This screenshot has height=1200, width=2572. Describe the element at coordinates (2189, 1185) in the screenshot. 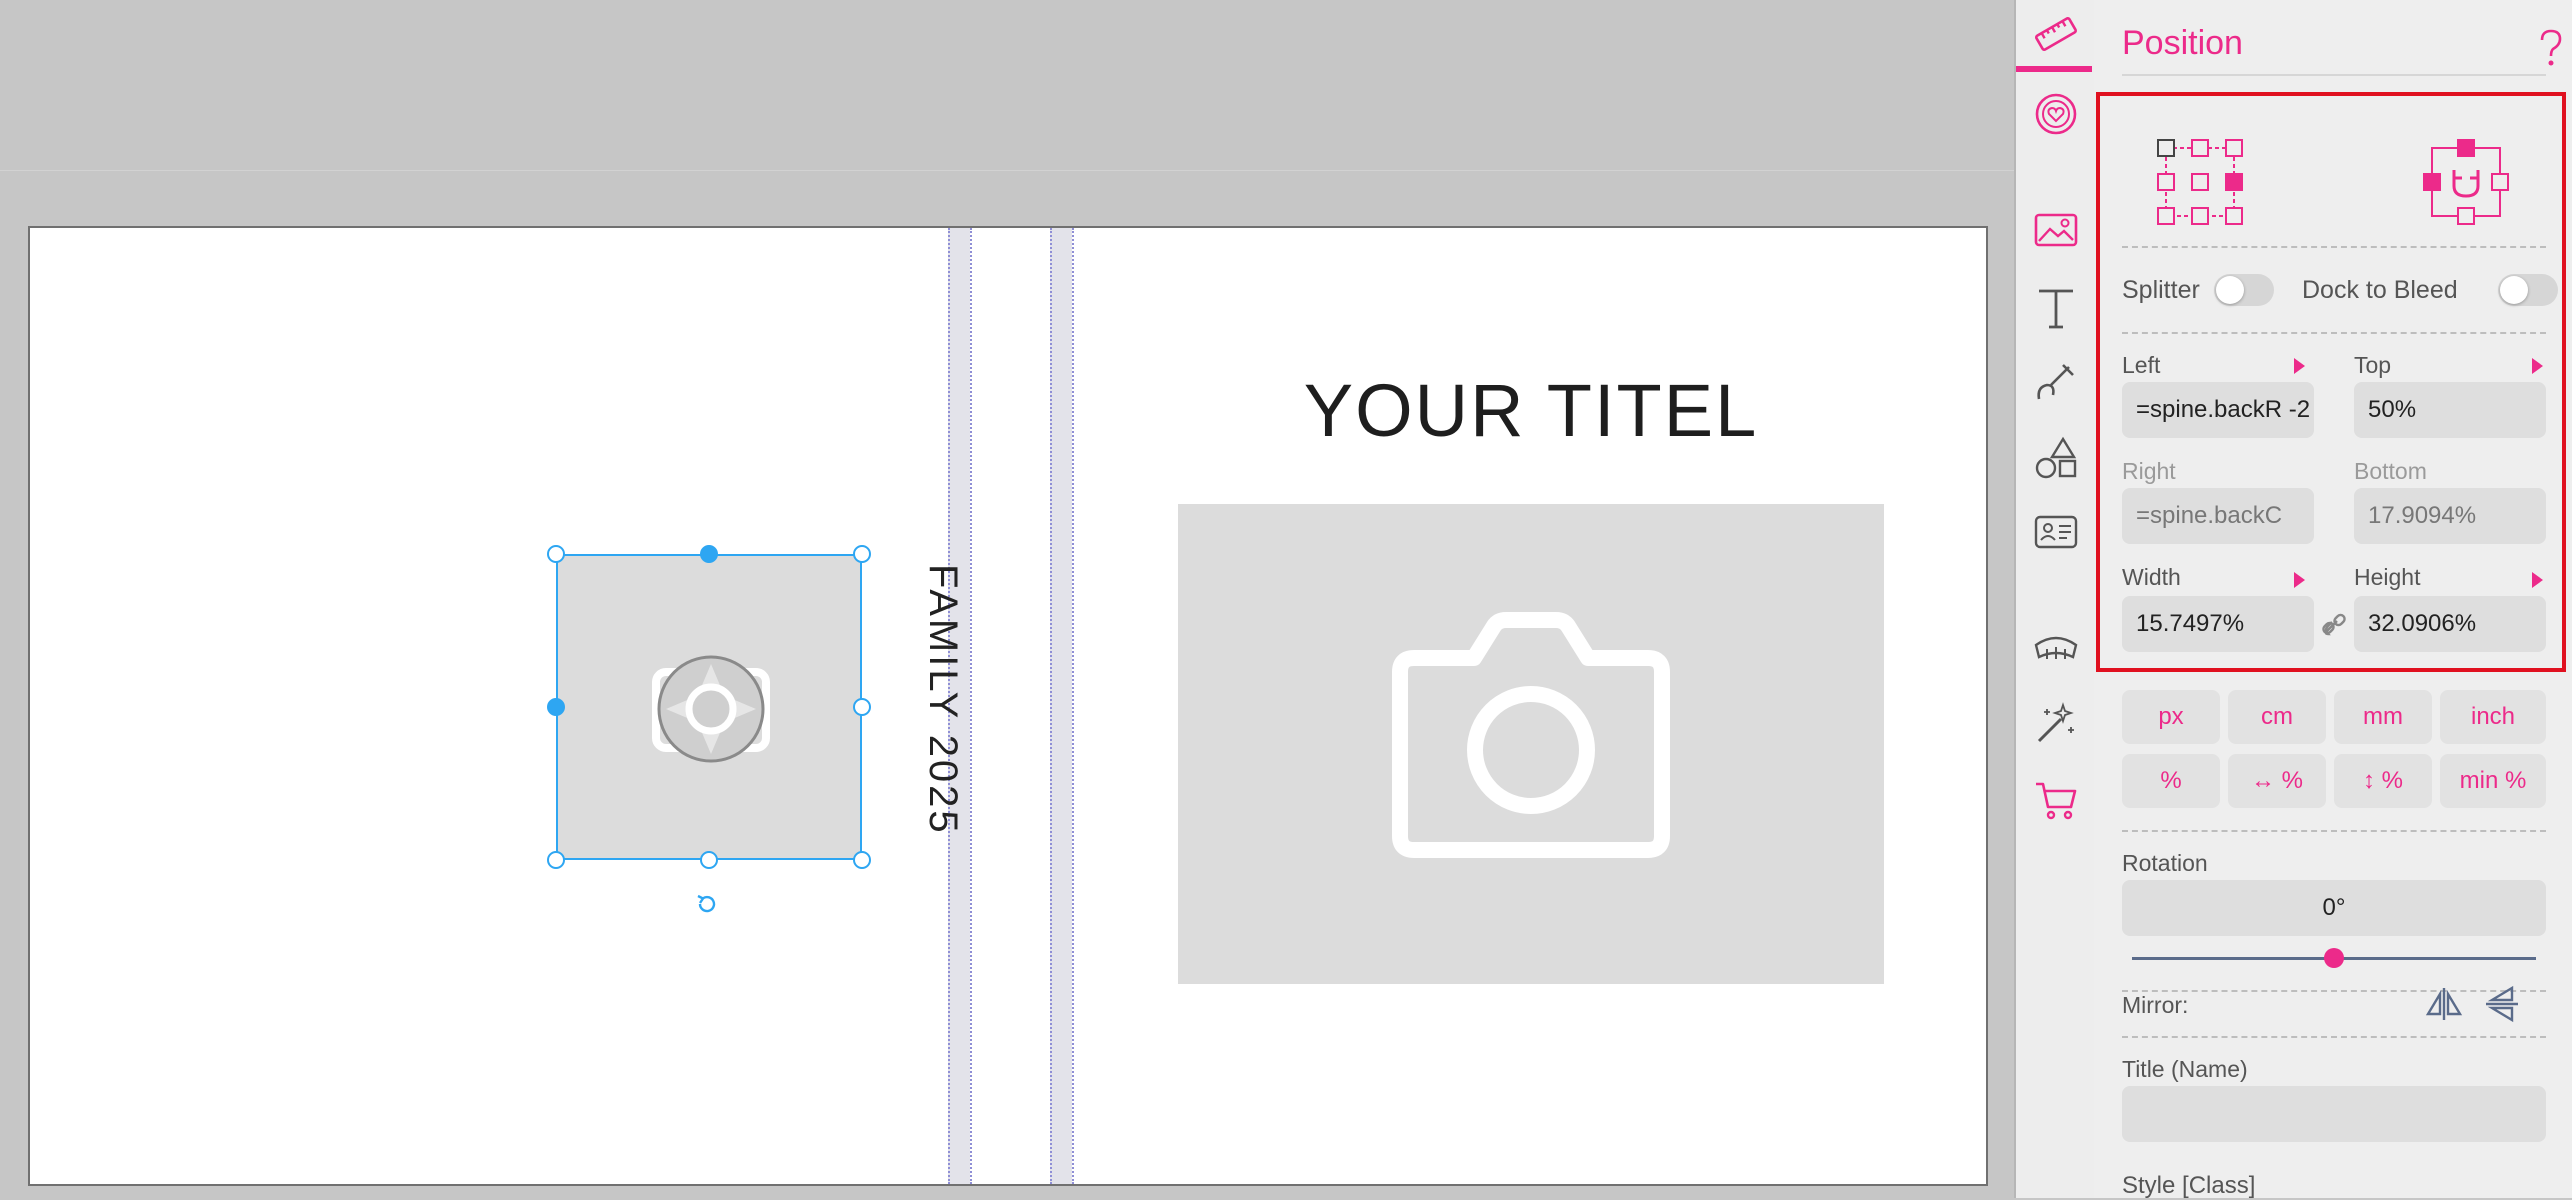

I see `style-class-label: Style [Class]` at that location.